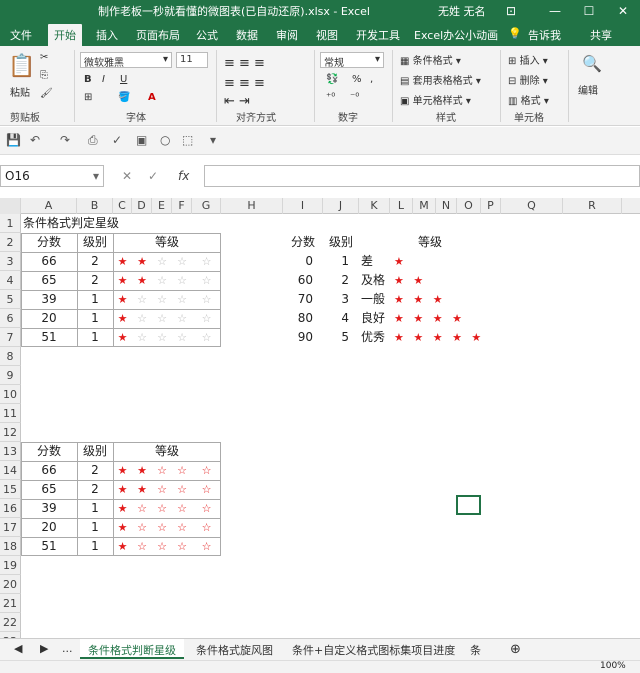  I want to click on tab-next-icon: ▶, so click(44, 648).